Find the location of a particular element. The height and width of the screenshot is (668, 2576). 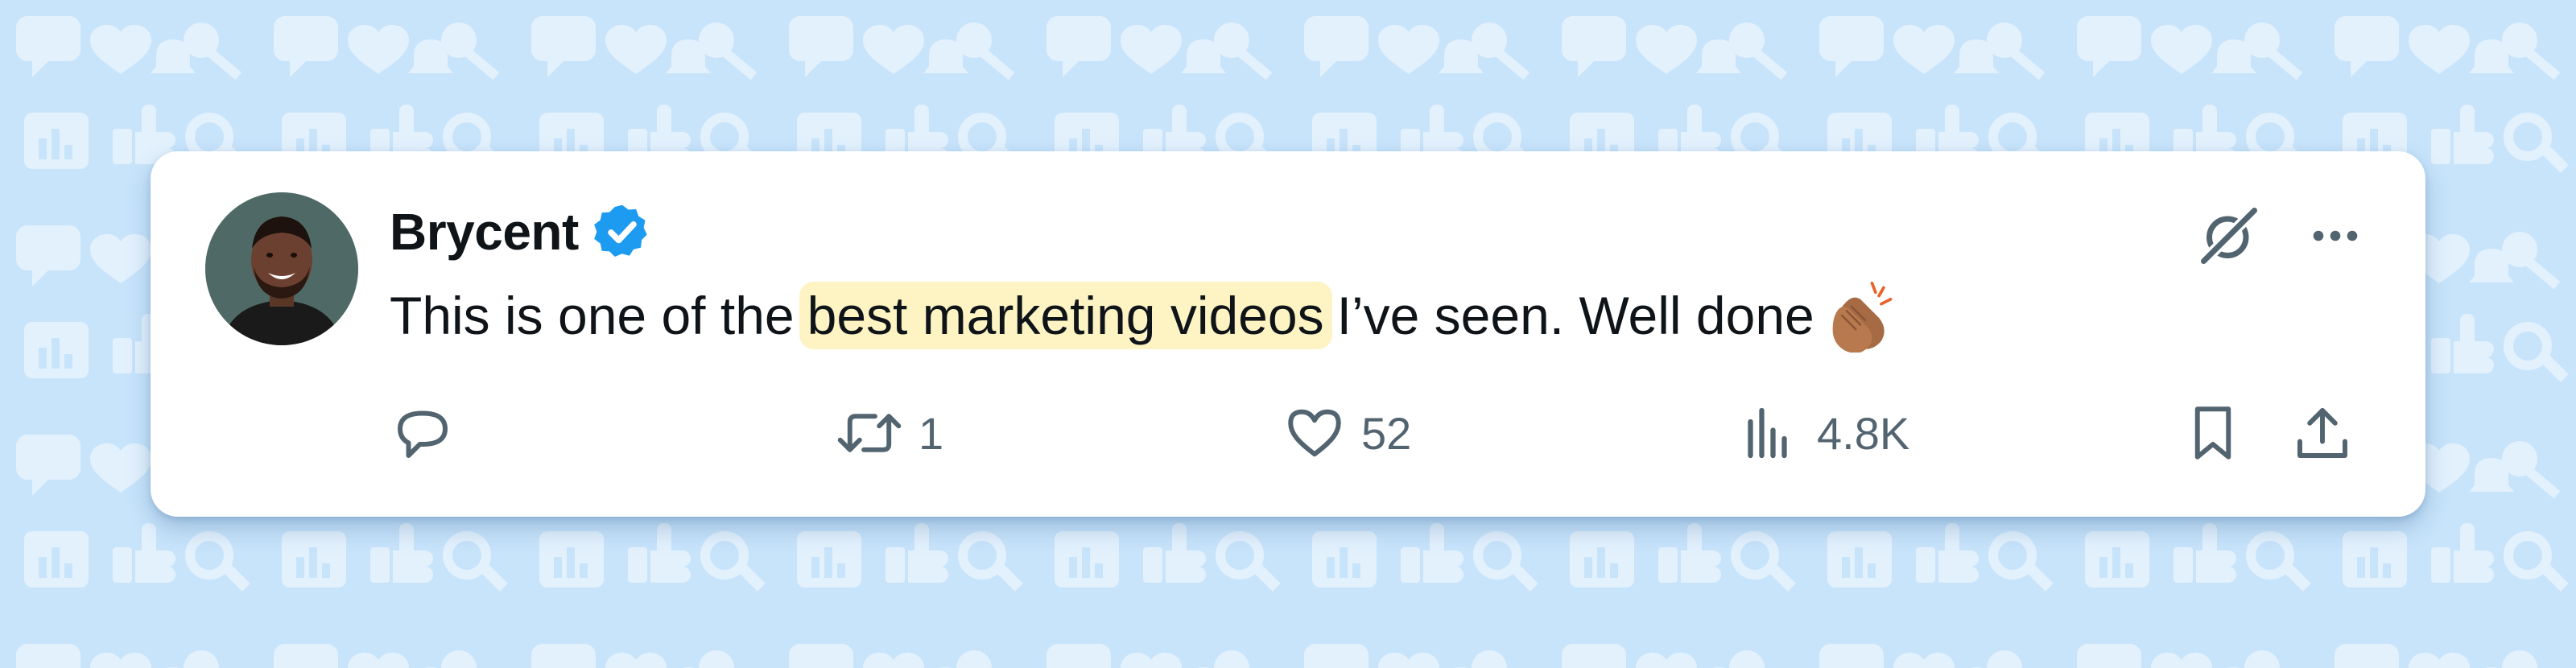

reply-icon is located at coordinates (423, 434).